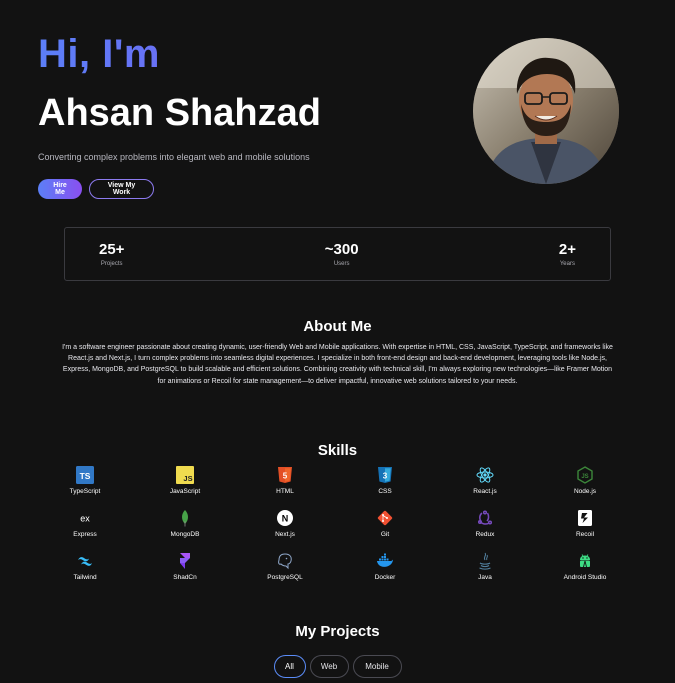  I want to click on skill-typescript: TS TypeScript, so click(85, 482).